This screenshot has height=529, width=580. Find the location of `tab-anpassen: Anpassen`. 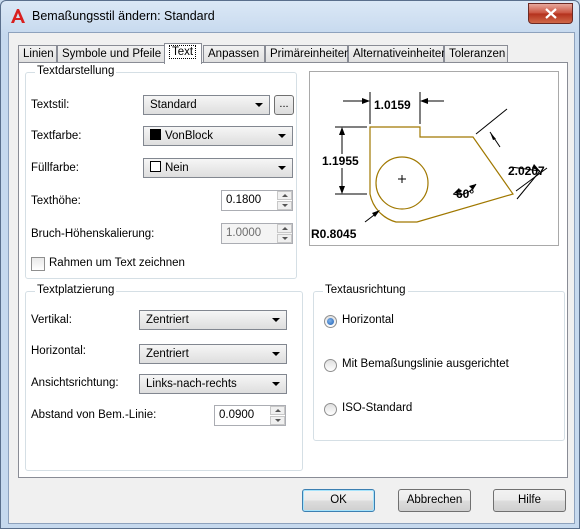

tab-anpassen: Anpassen is located at coordinates (234, 53).